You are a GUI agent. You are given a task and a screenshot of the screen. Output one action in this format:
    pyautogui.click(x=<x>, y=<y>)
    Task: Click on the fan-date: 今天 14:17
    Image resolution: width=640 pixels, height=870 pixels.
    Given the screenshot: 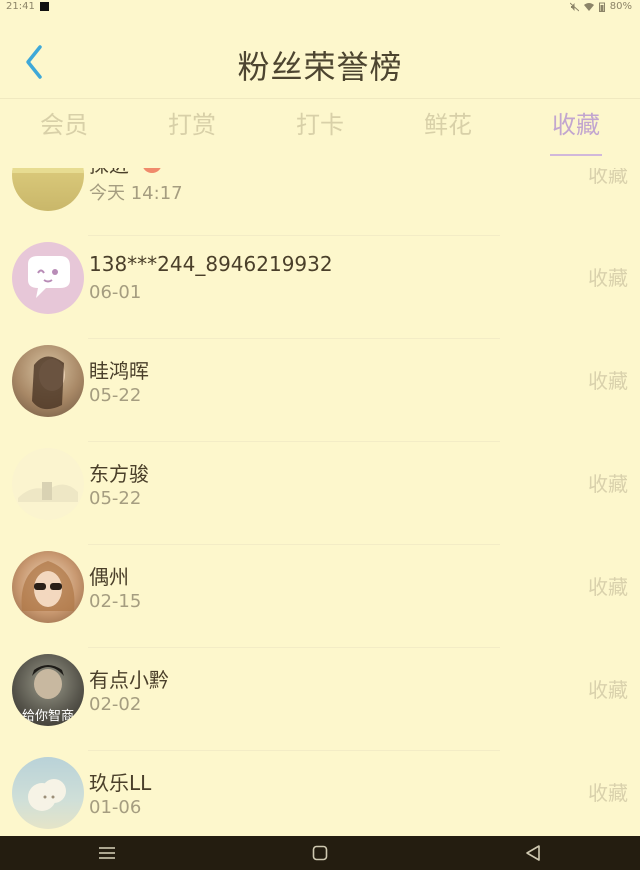 What is the action you would take?
    pyautogui.click(x=136, y=193)
    